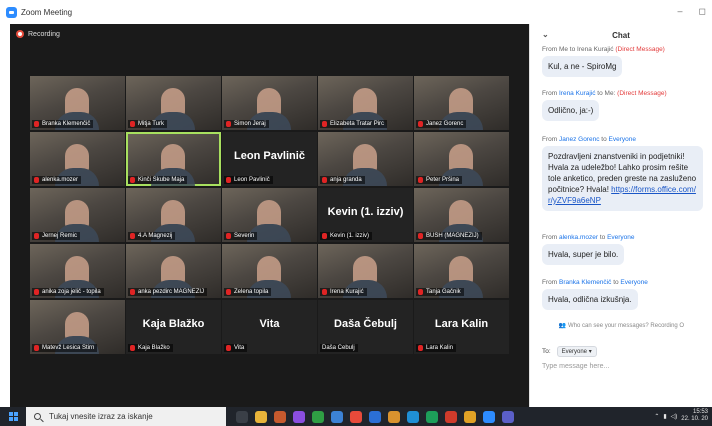 The height and width of the screenshot is (426, 712). Describe the element at coordinates (656, 416) in the screenshot. I see `chevron-up-icon: ⌃` at that location.